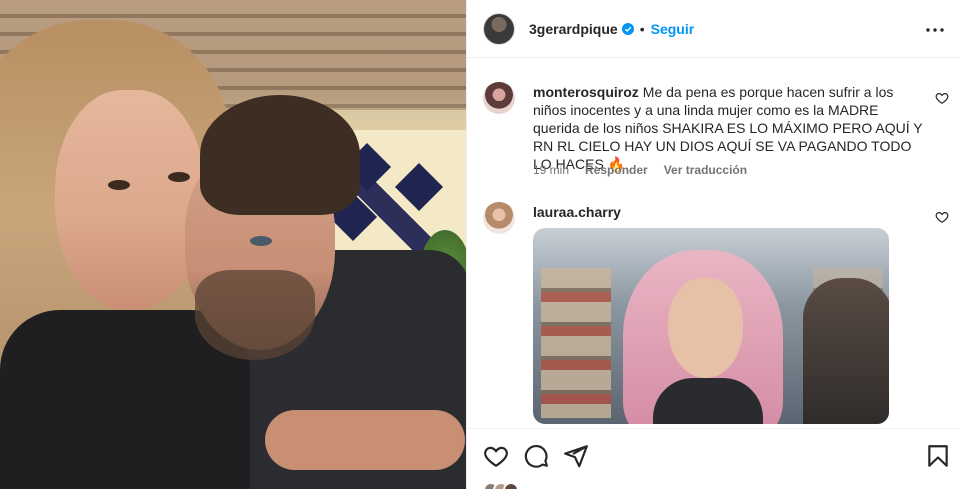 The width and height of the screenshot is (960, 489). Describe the element at coordinates (713, 456) in the screenshot. I see `post-action-bar` at that location.